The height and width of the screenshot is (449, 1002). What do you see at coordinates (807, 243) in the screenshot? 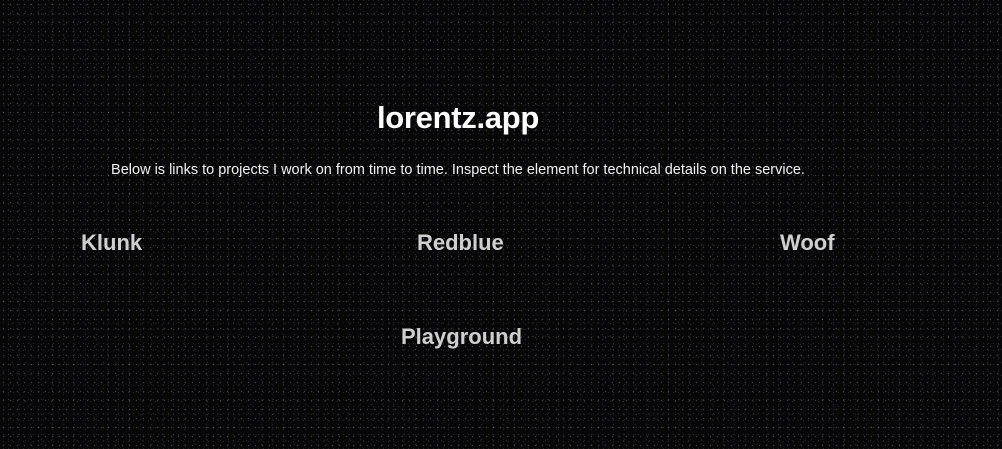
I see `project-link-woof: Woof` at bounding box center [807, 243].